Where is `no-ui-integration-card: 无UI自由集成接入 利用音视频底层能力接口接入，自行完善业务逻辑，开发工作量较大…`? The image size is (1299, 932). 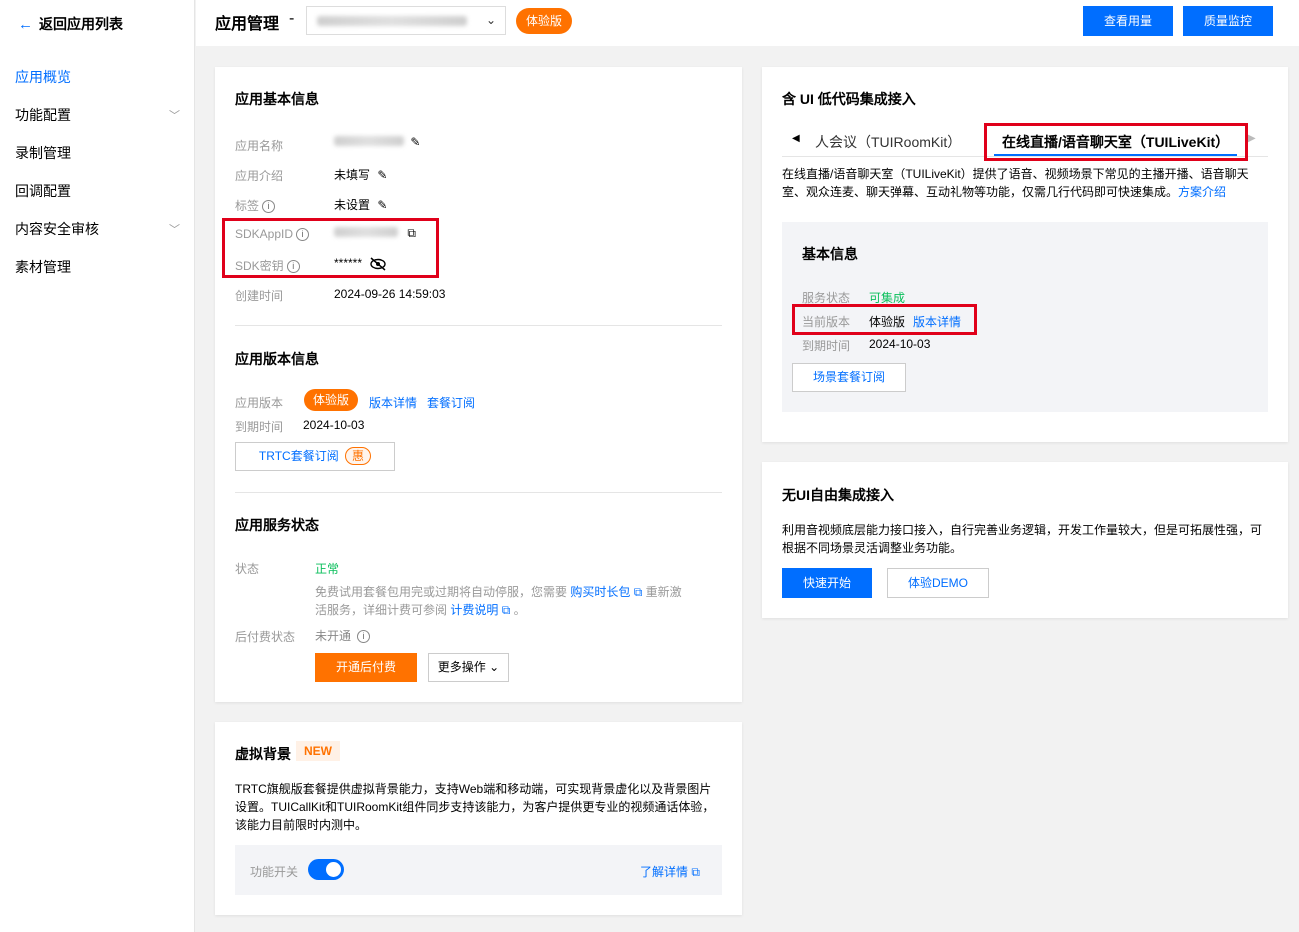
no-ui-integration-card: 无UI自由集成接入 利用音视频底层能力接口接入，自行完善业务逻辑，开发工作量较大… is located at coordinates (1025, 540).